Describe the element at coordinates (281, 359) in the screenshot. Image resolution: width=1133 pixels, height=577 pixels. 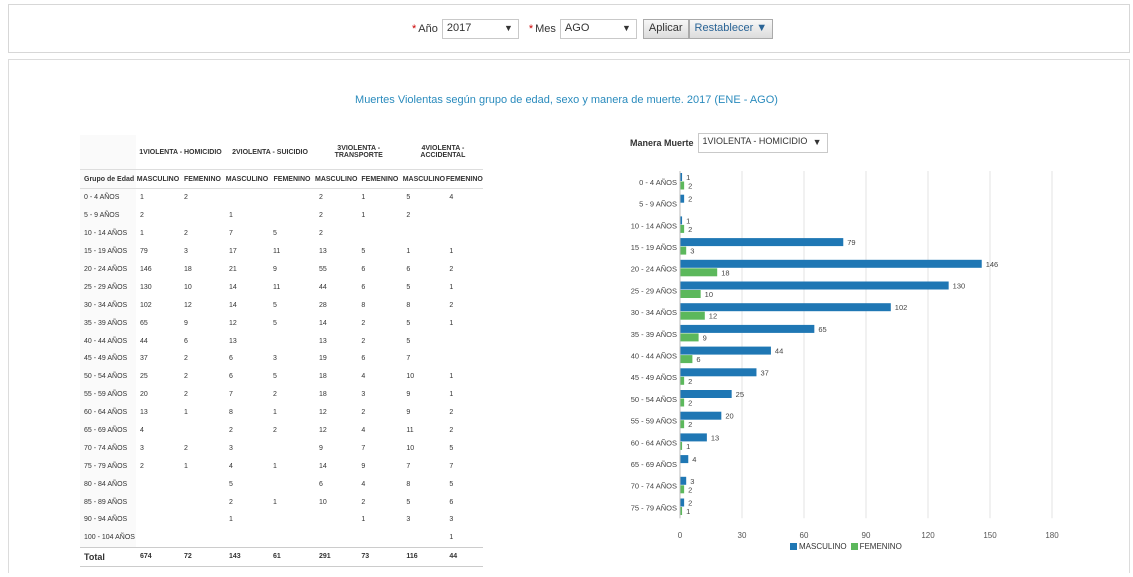
I see `table-row: 45 - 49 AÑOS 37 2 6 3 19 6 7` at that location.